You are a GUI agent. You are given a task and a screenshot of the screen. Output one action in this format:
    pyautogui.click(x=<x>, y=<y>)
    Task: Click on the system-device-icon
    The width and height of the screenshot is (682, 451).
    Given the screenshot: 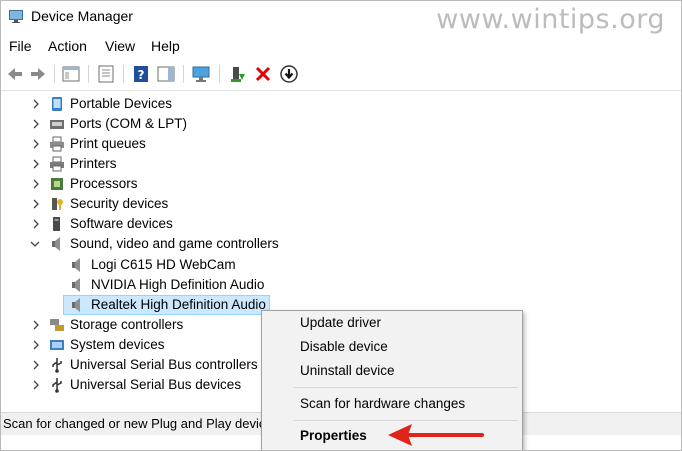 What is the action you would take?
    pyautogui.click(x=57, y=345)
    